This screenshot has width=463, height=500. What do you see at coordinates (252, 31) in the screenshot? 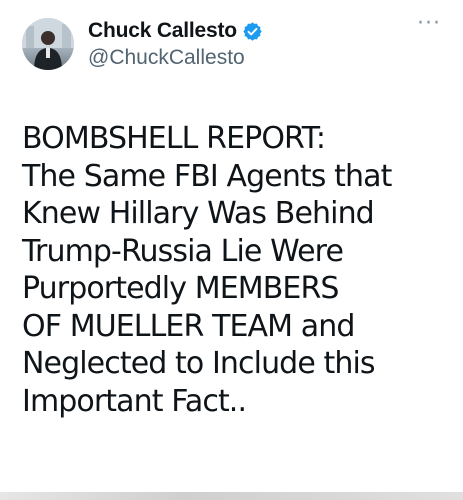
I see `verified-badge-icon` at bounding box center [252, 31].